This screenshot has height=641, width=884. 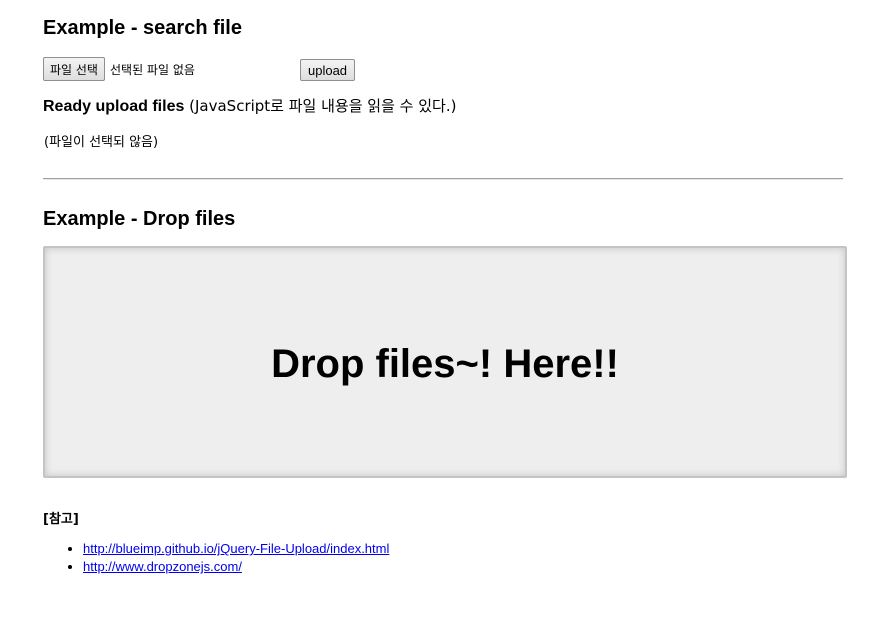 I want to click on list-item: http://www.dropzonejs.com/, so click(x=236, y=567).